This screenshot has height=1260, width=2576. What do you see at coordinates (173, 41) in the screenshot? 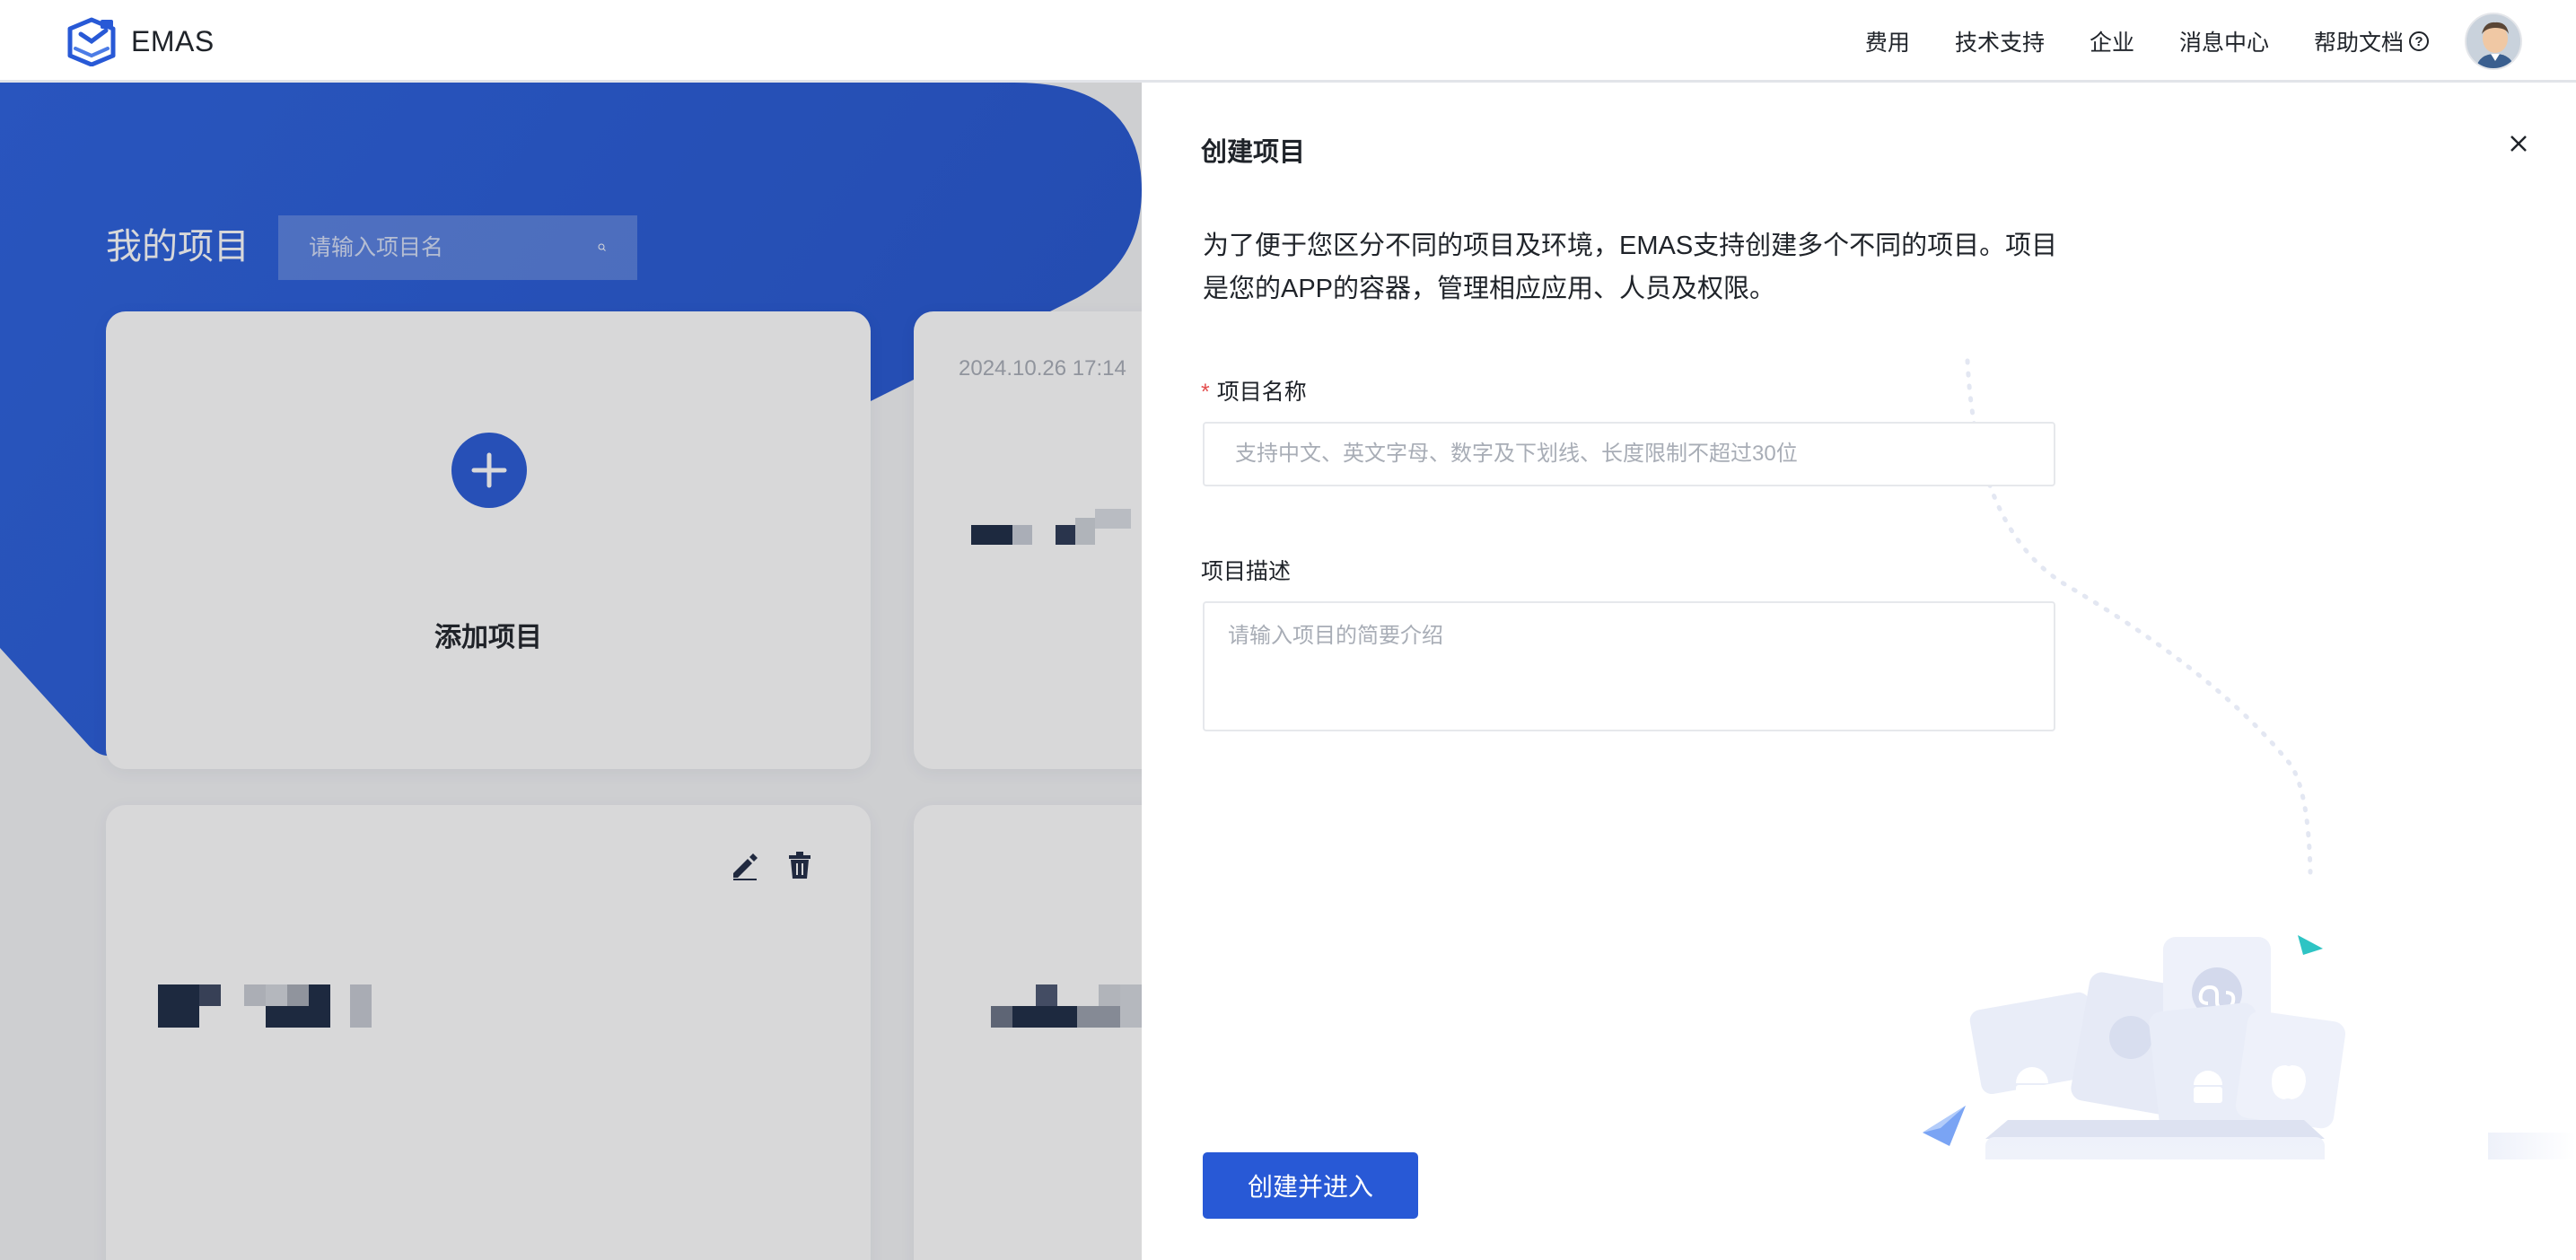
I see `brand-name: EMAS` at bounding box center [173, 41].